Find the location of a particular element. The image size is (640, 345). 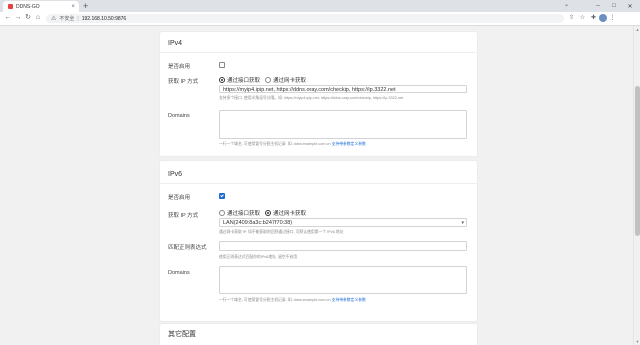

warning-icon: ⚠ is located at coordinates (53, 18).